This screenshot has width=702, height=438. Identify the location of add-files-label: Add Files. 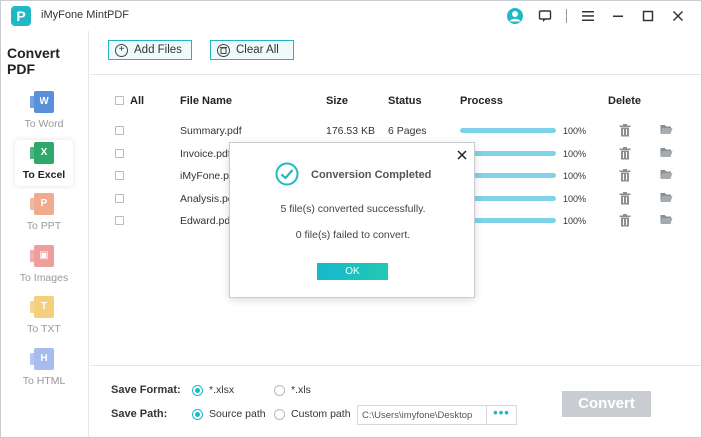
(158, 50).